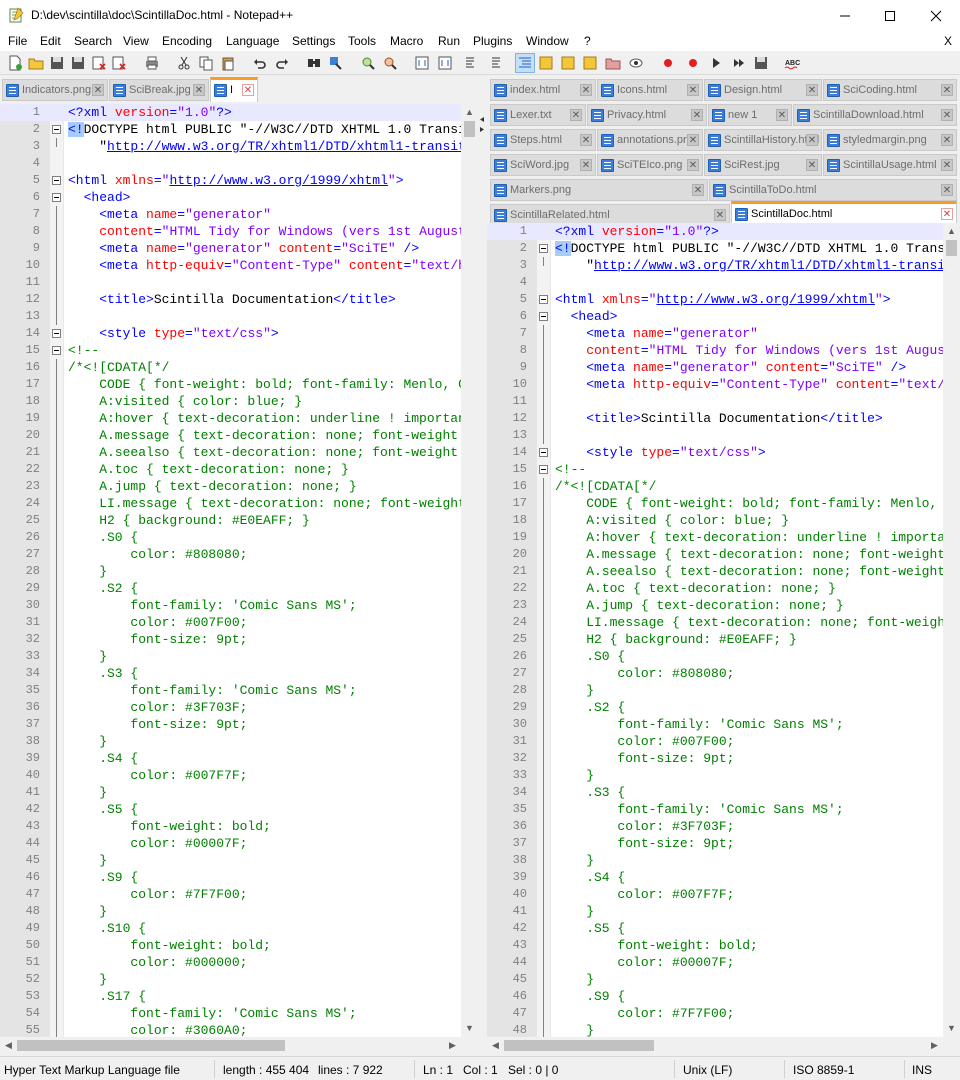 The image size is (960, 1080). What do you see at coordinates (875, 115) in the screenshot?
I see `tab-scintilladownload-html: ScintillaDownload.html ✕` at bounding box center [875, 115].